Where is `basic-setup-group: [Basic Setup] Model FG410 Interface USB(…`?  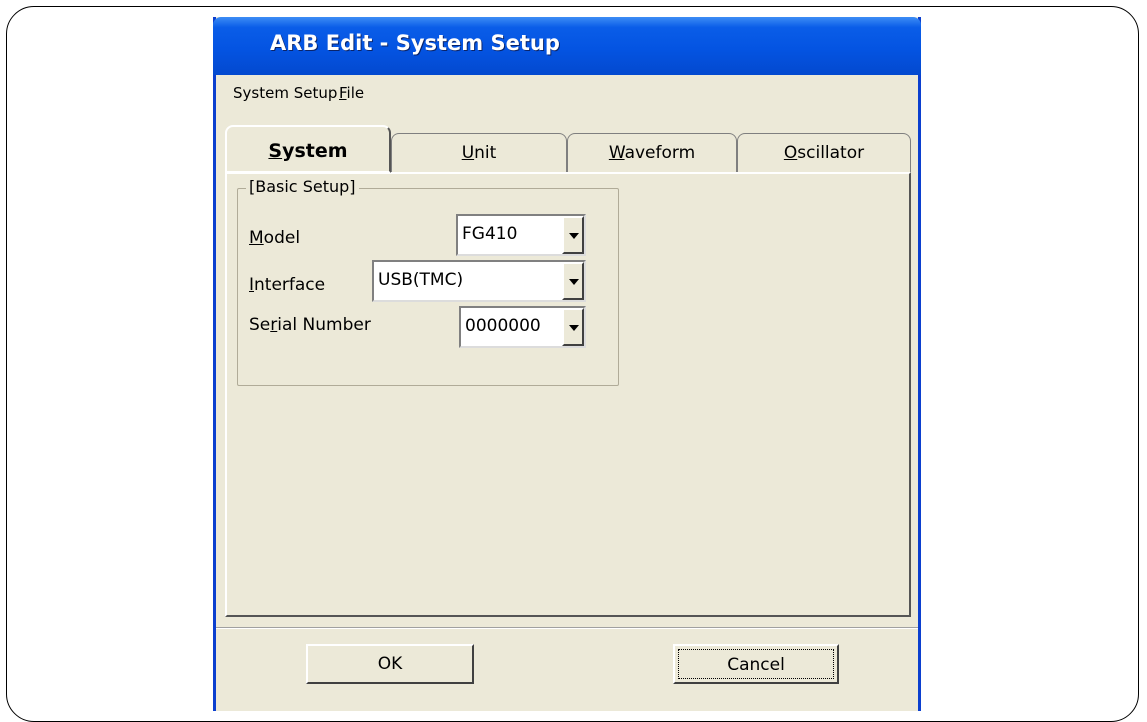
basic-setup-group: [Basic Setup] Model FG410 Interface USB(… is located at coordinates (428, 281).